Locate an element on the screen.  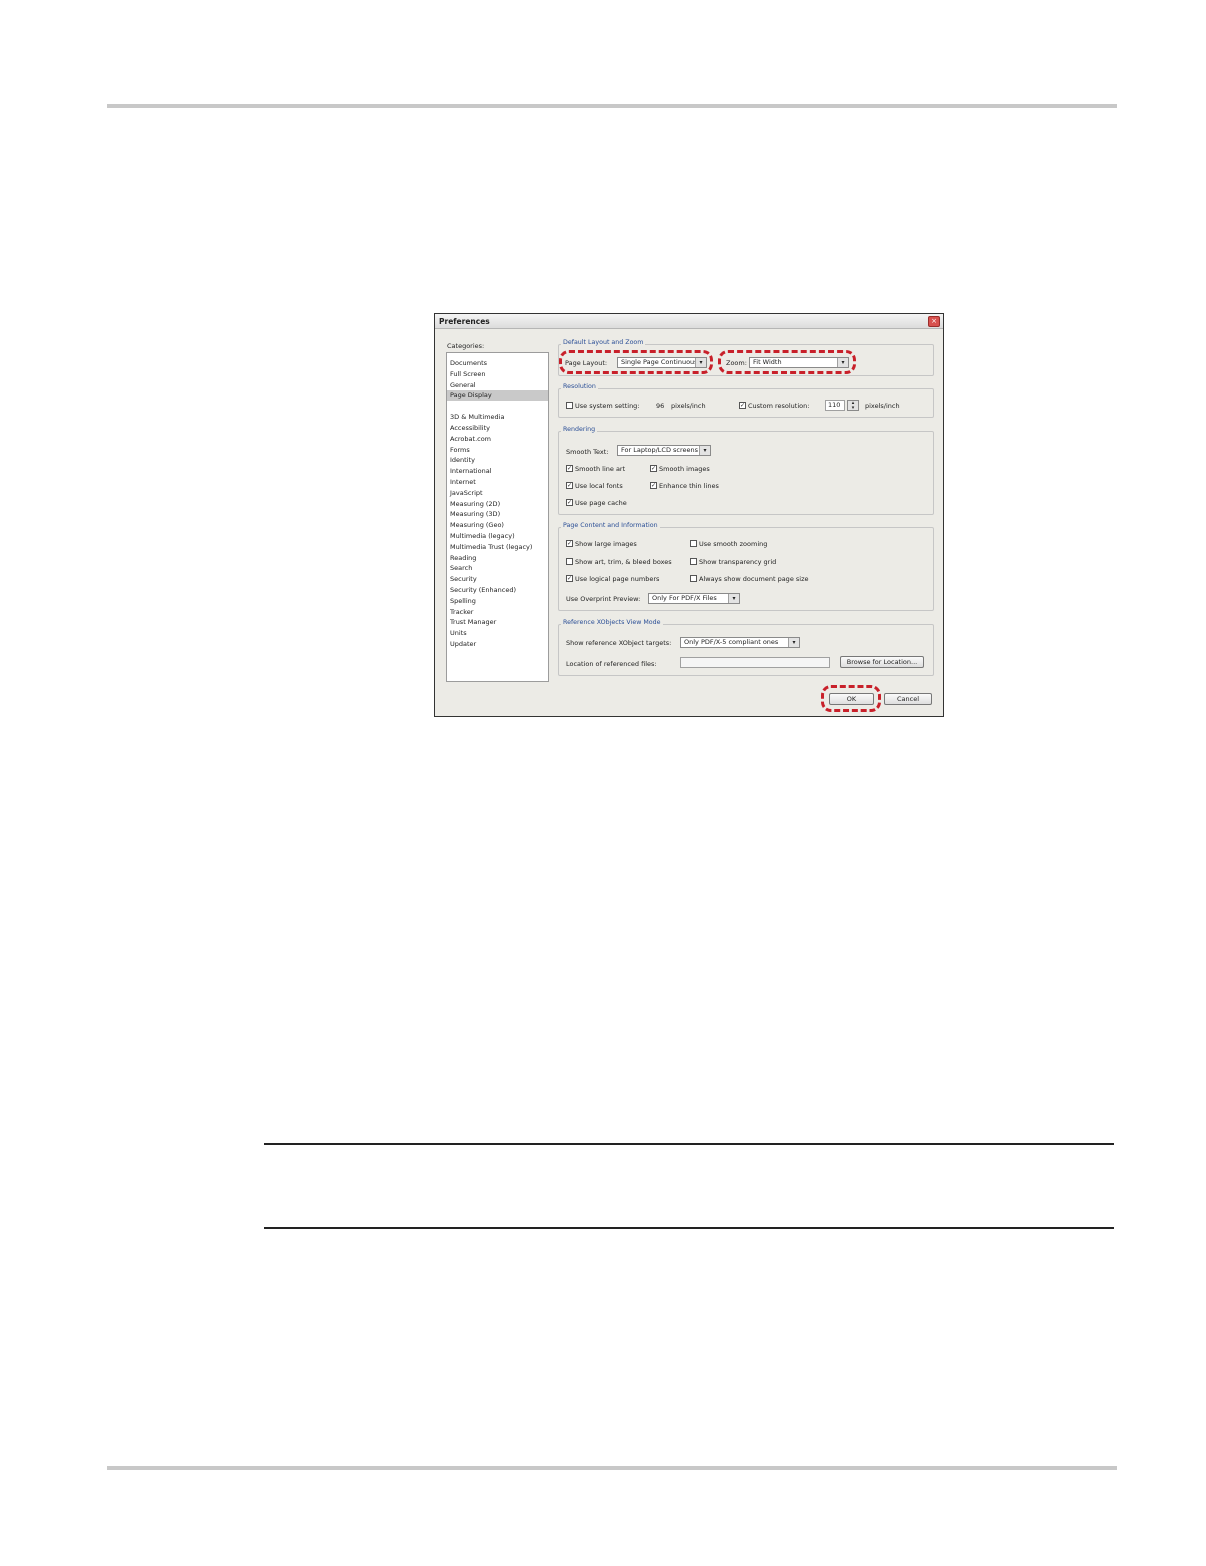
resolution-spinner: ▴ ▾ is located at coordinates (853, 405).